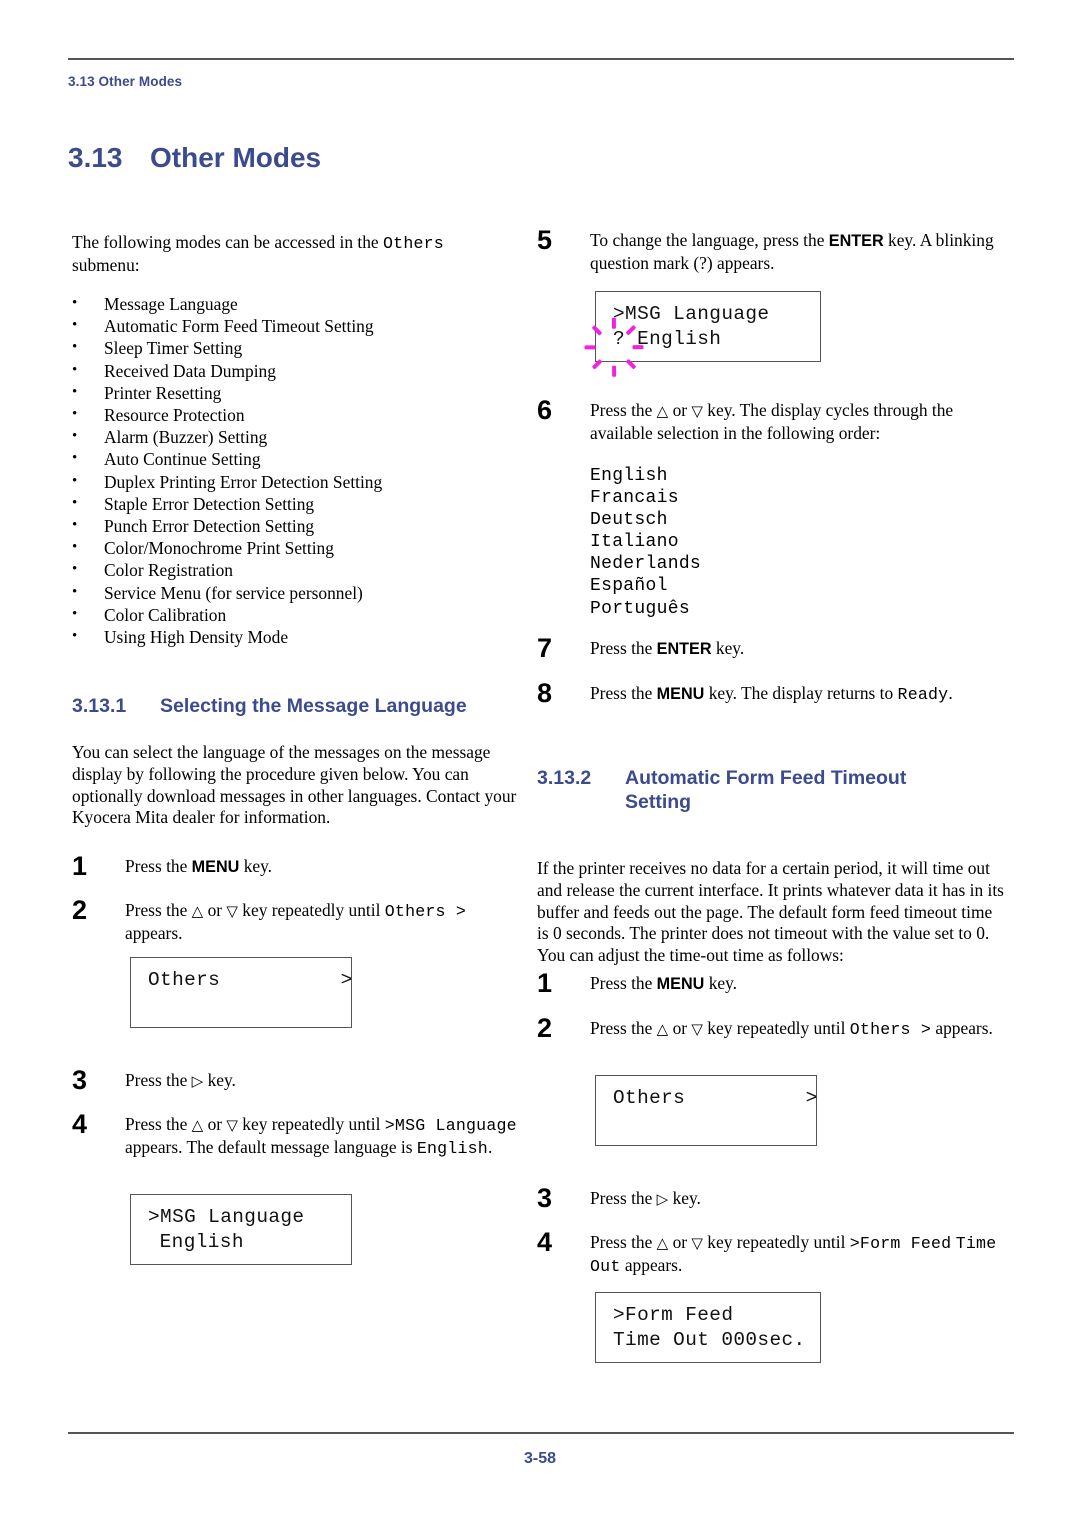 The image size is (1080, 1528). Describe the element at coordinates (634, 542) in the screenshot. I see `language-item: Italiano` at that location.